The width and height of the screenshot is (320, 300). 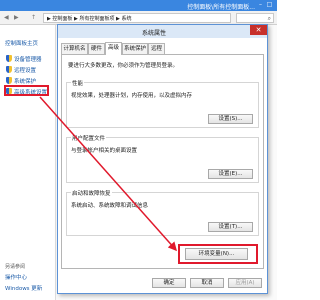 I want to click on performance-group-title: 性能, so click(x=78, y=83).